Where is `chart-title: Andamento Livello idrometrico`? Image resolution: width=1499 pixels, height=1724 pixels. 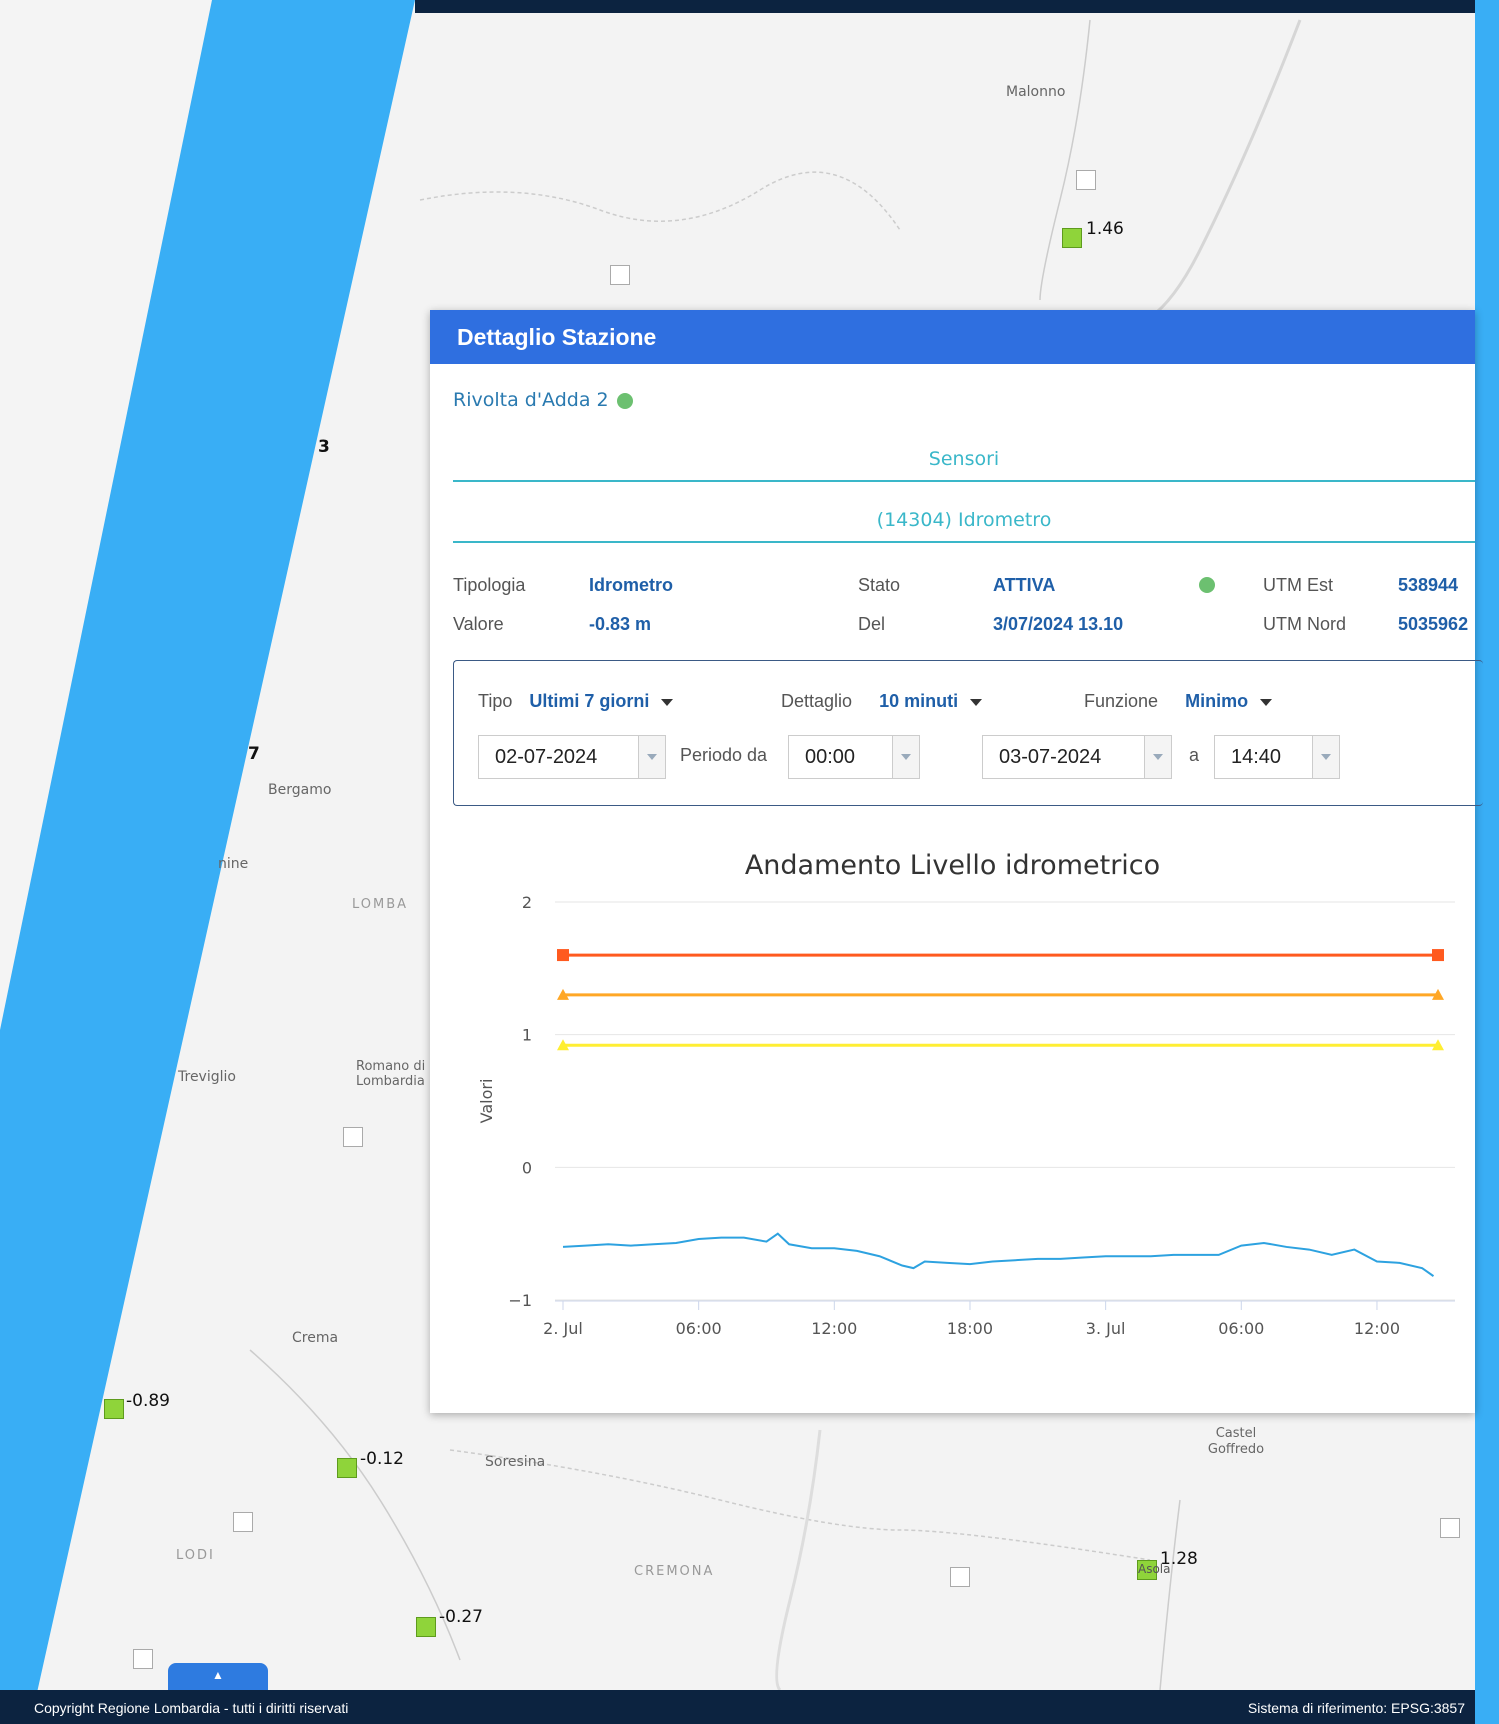
chart-title: Andamento Livello idrometrico is located at coordinates (952, 865).